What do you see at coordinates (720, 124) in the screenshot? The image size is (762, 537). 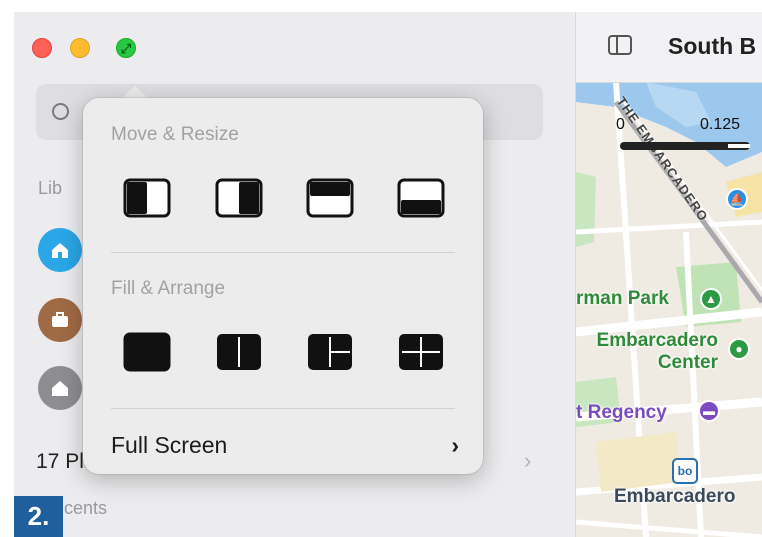 I see `scale-label-distance: 0.125` at bounding box center [720, 124].